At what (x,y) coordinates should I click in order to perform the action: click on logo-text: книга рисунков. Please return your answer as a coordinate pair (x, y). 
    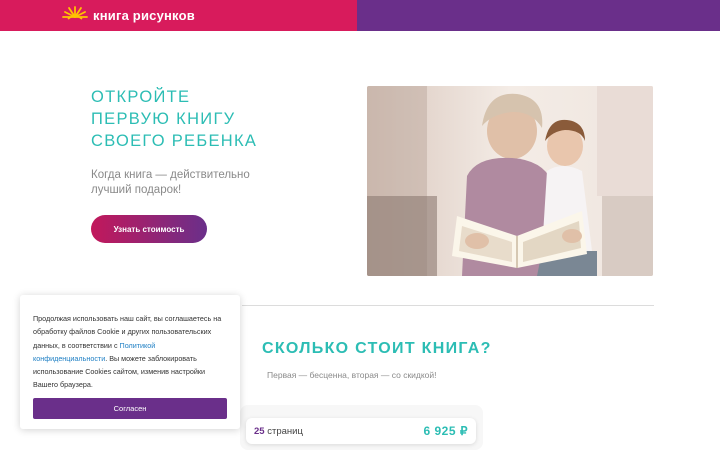
    Looking at the image, I should click on (144, 15).